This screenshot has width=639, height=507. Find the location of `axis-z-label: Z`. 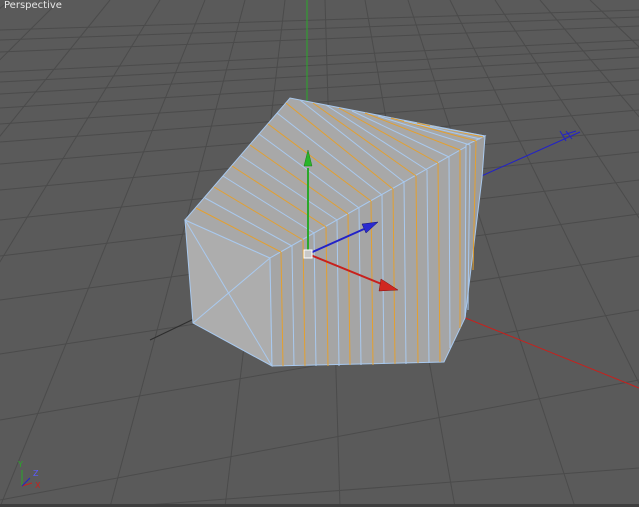

axis-z-label: Z is located at coordinates (36, 473).